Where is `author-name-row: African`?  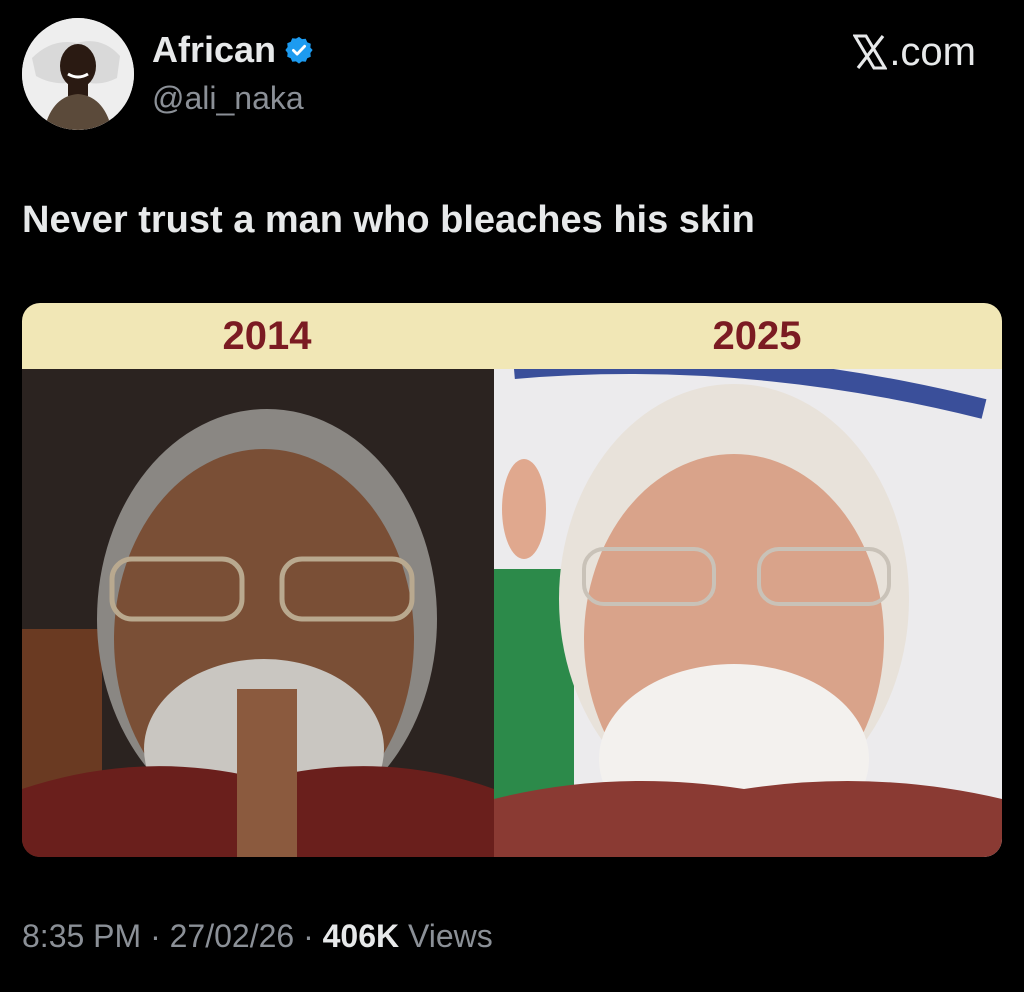
author-name-row: African is located at coordinates (233, 50).